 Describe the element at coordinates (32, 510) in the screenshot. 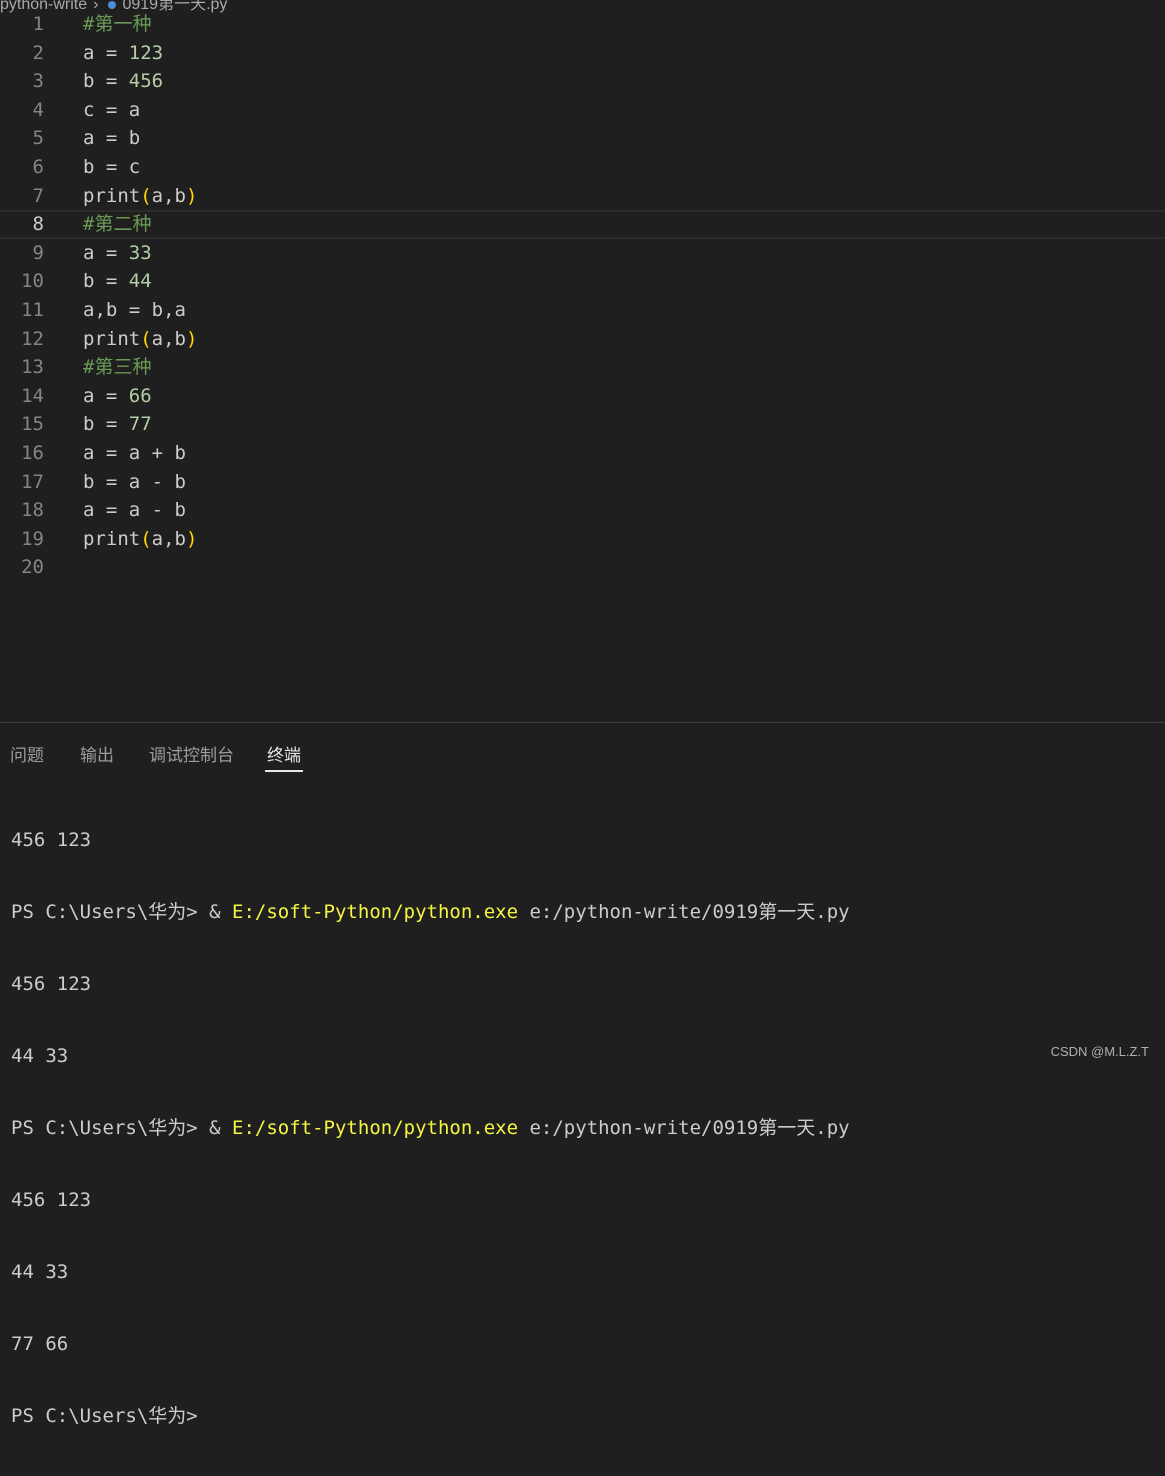

I see `line-number: 18` at that location.